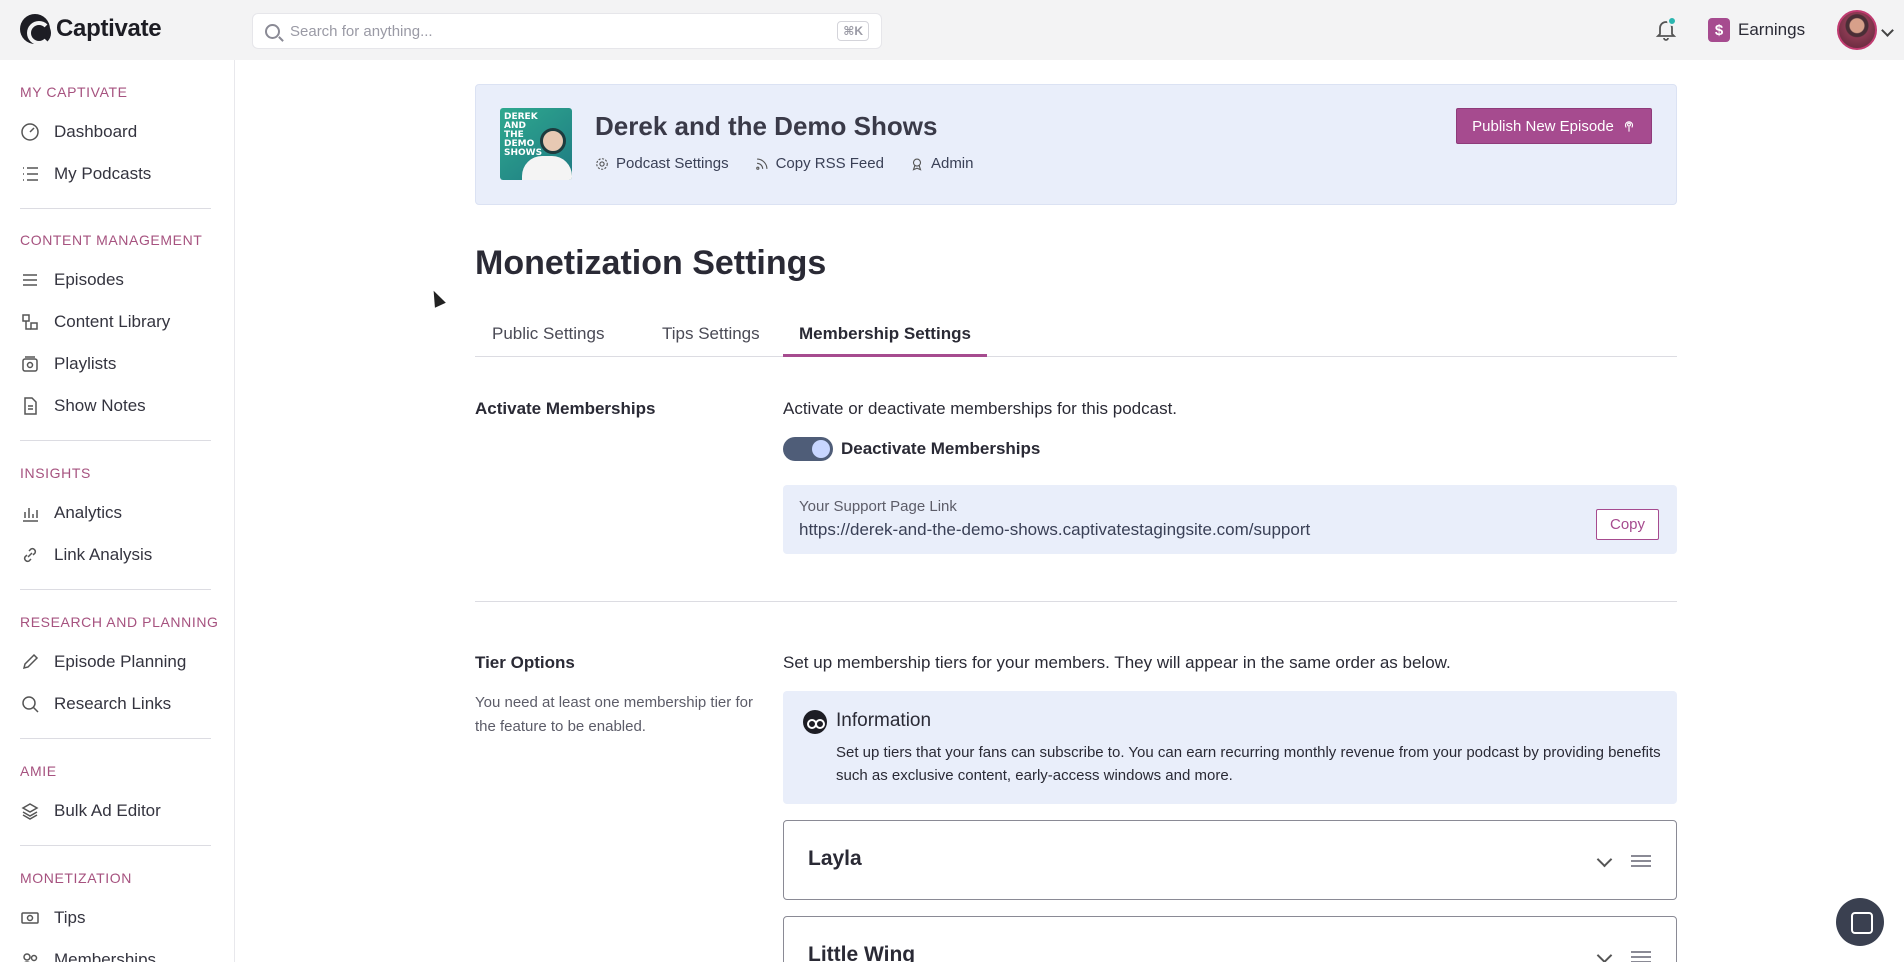  Describe the element at coordinates (70, 917) in the screenshot. I see `sidebar-item-label: Tips` at that location.